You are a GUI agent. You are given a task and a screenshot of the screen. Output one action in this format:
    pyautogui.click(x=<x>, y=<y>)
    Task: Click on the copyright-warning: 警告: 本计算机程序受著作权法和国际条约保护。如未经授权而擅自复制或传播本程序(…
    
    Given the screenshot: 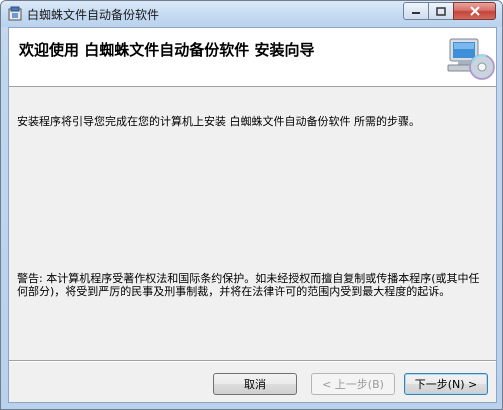 What is the action you would take?
    pyautogui.click(x=248, y=285)
    